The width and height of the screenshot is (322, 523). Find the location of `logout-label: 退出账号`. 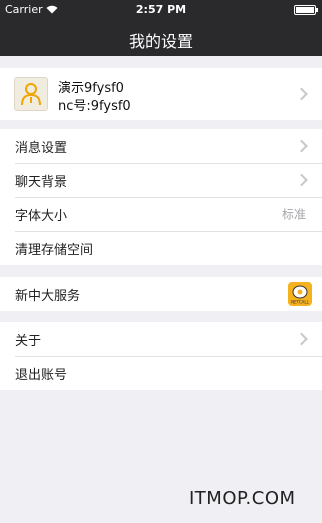

logout-label: 退出账号 is located at coordinates (41, 375).